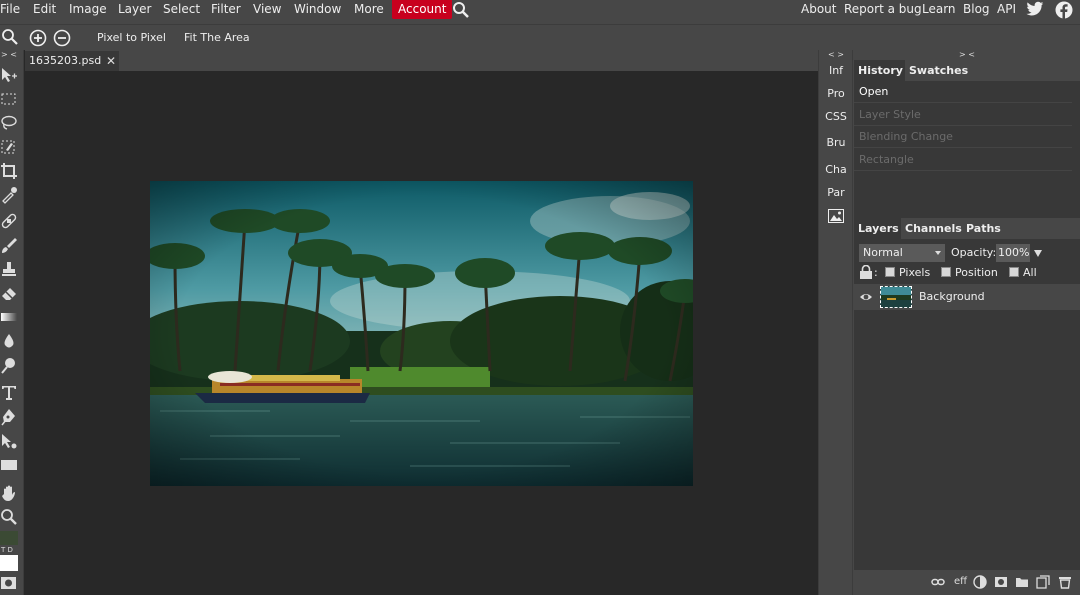 The width and height of the screenshot is (1080, 595). What do you see at coordinates (963, 137) in the screenshot?
I see `history-item-blending-change: Blending Change` at bounding box center [963, 137].